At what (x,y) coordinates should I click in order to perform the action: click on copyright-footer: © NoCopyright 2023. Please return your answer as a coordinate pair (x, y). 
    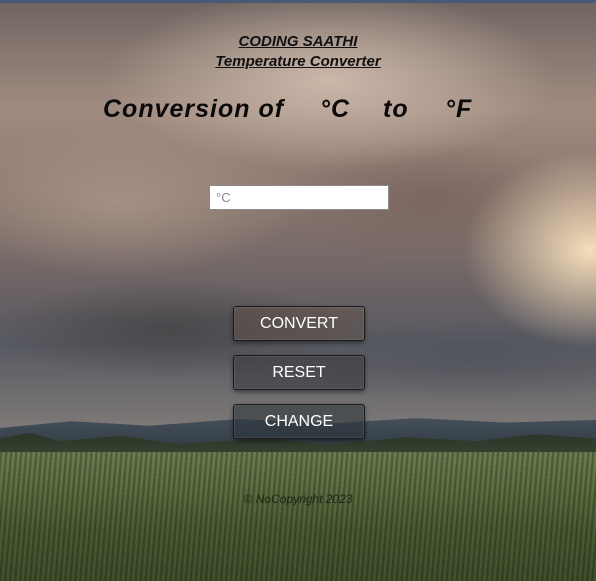
    Looking at the image, I should click on (298, 499).